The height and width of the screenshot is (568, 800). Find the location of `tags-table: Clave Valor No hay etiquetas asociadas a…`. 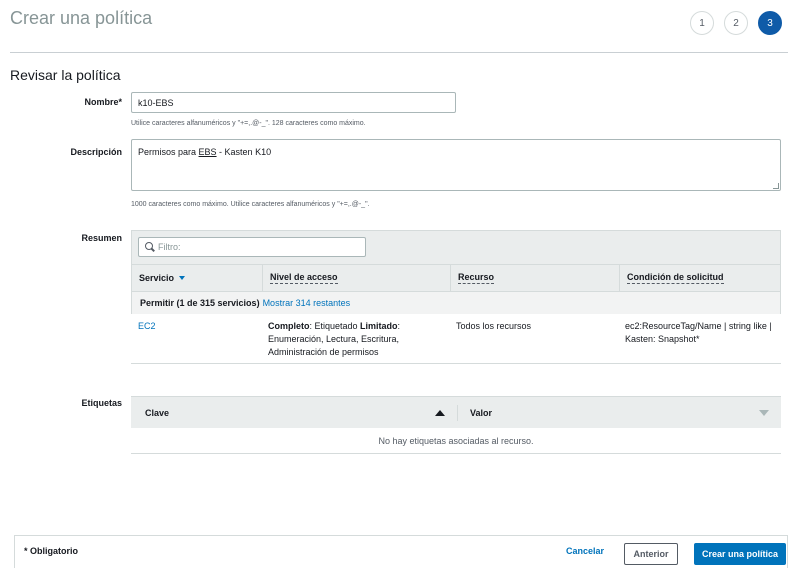

tags-table: Clave Valor No hay etiquetas asociadas a… is located at coordinates (456, 425).